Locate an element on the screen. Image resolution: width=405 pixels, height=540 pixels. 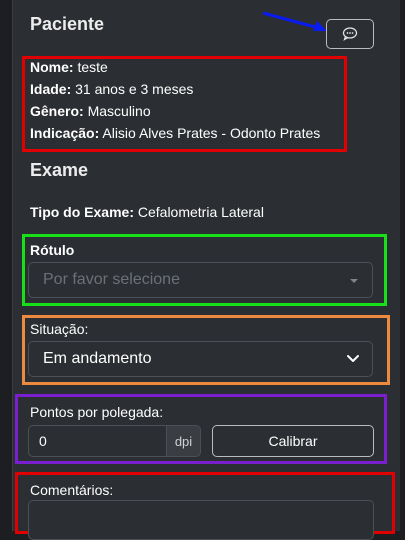
dpi-field-label: Pontos por polegada: is located at coordinates (97, 412).